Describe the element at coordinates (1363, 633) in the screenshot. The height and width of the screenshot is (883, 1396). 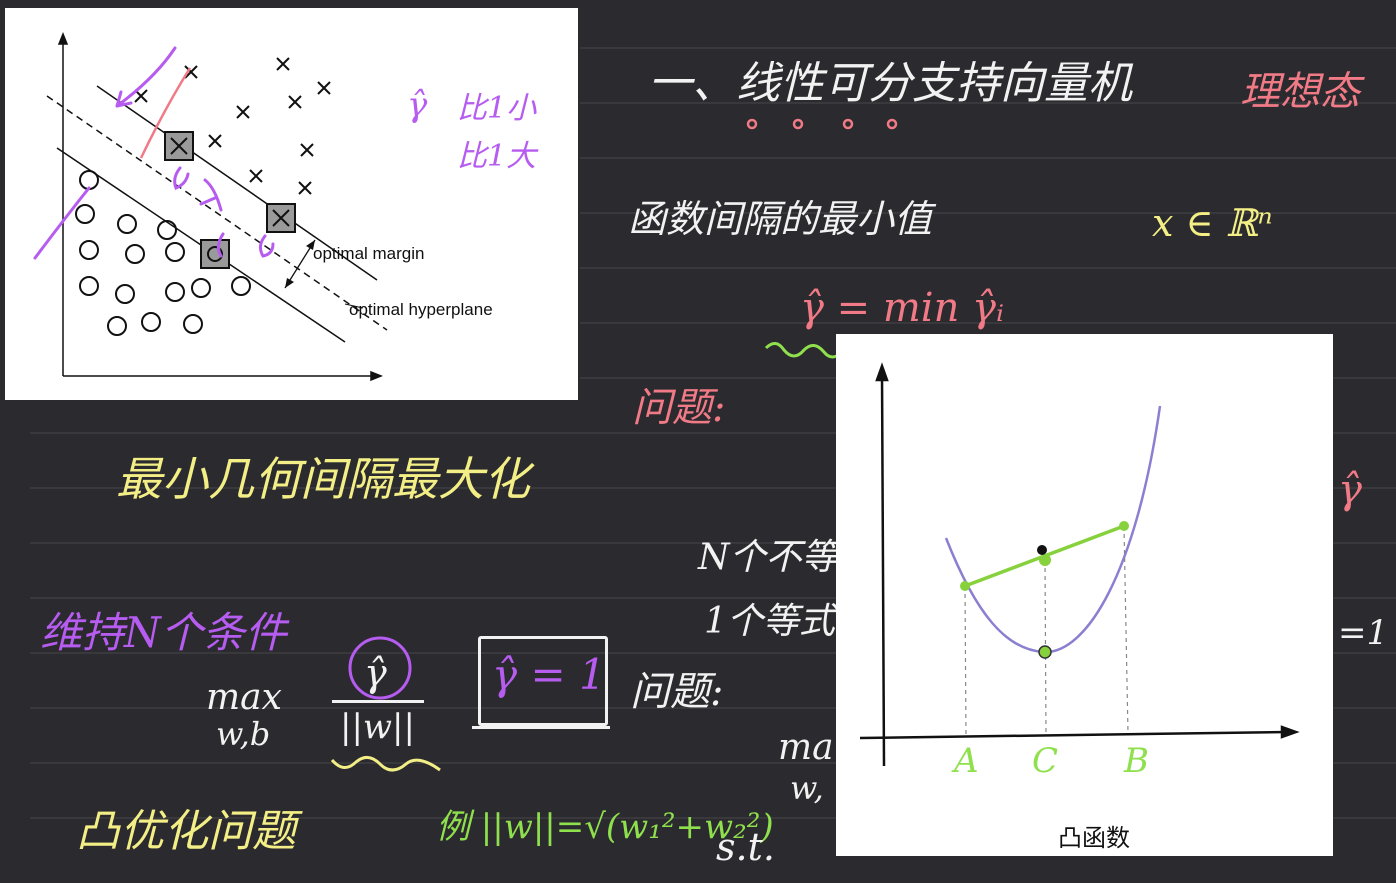
I see `cut-eq-one: =1` at that location.